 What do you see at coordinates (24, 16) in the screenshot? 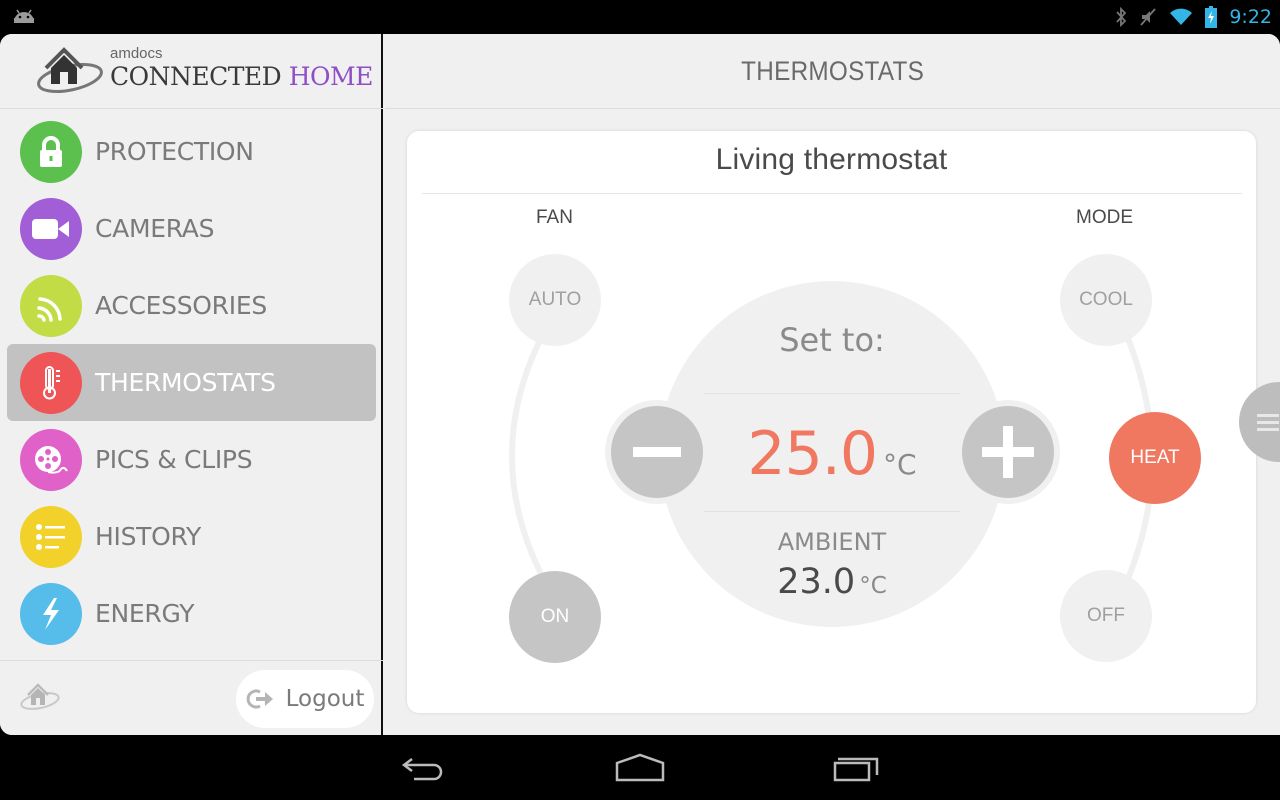
I see `android-icon` at bounding box center [24, 16].